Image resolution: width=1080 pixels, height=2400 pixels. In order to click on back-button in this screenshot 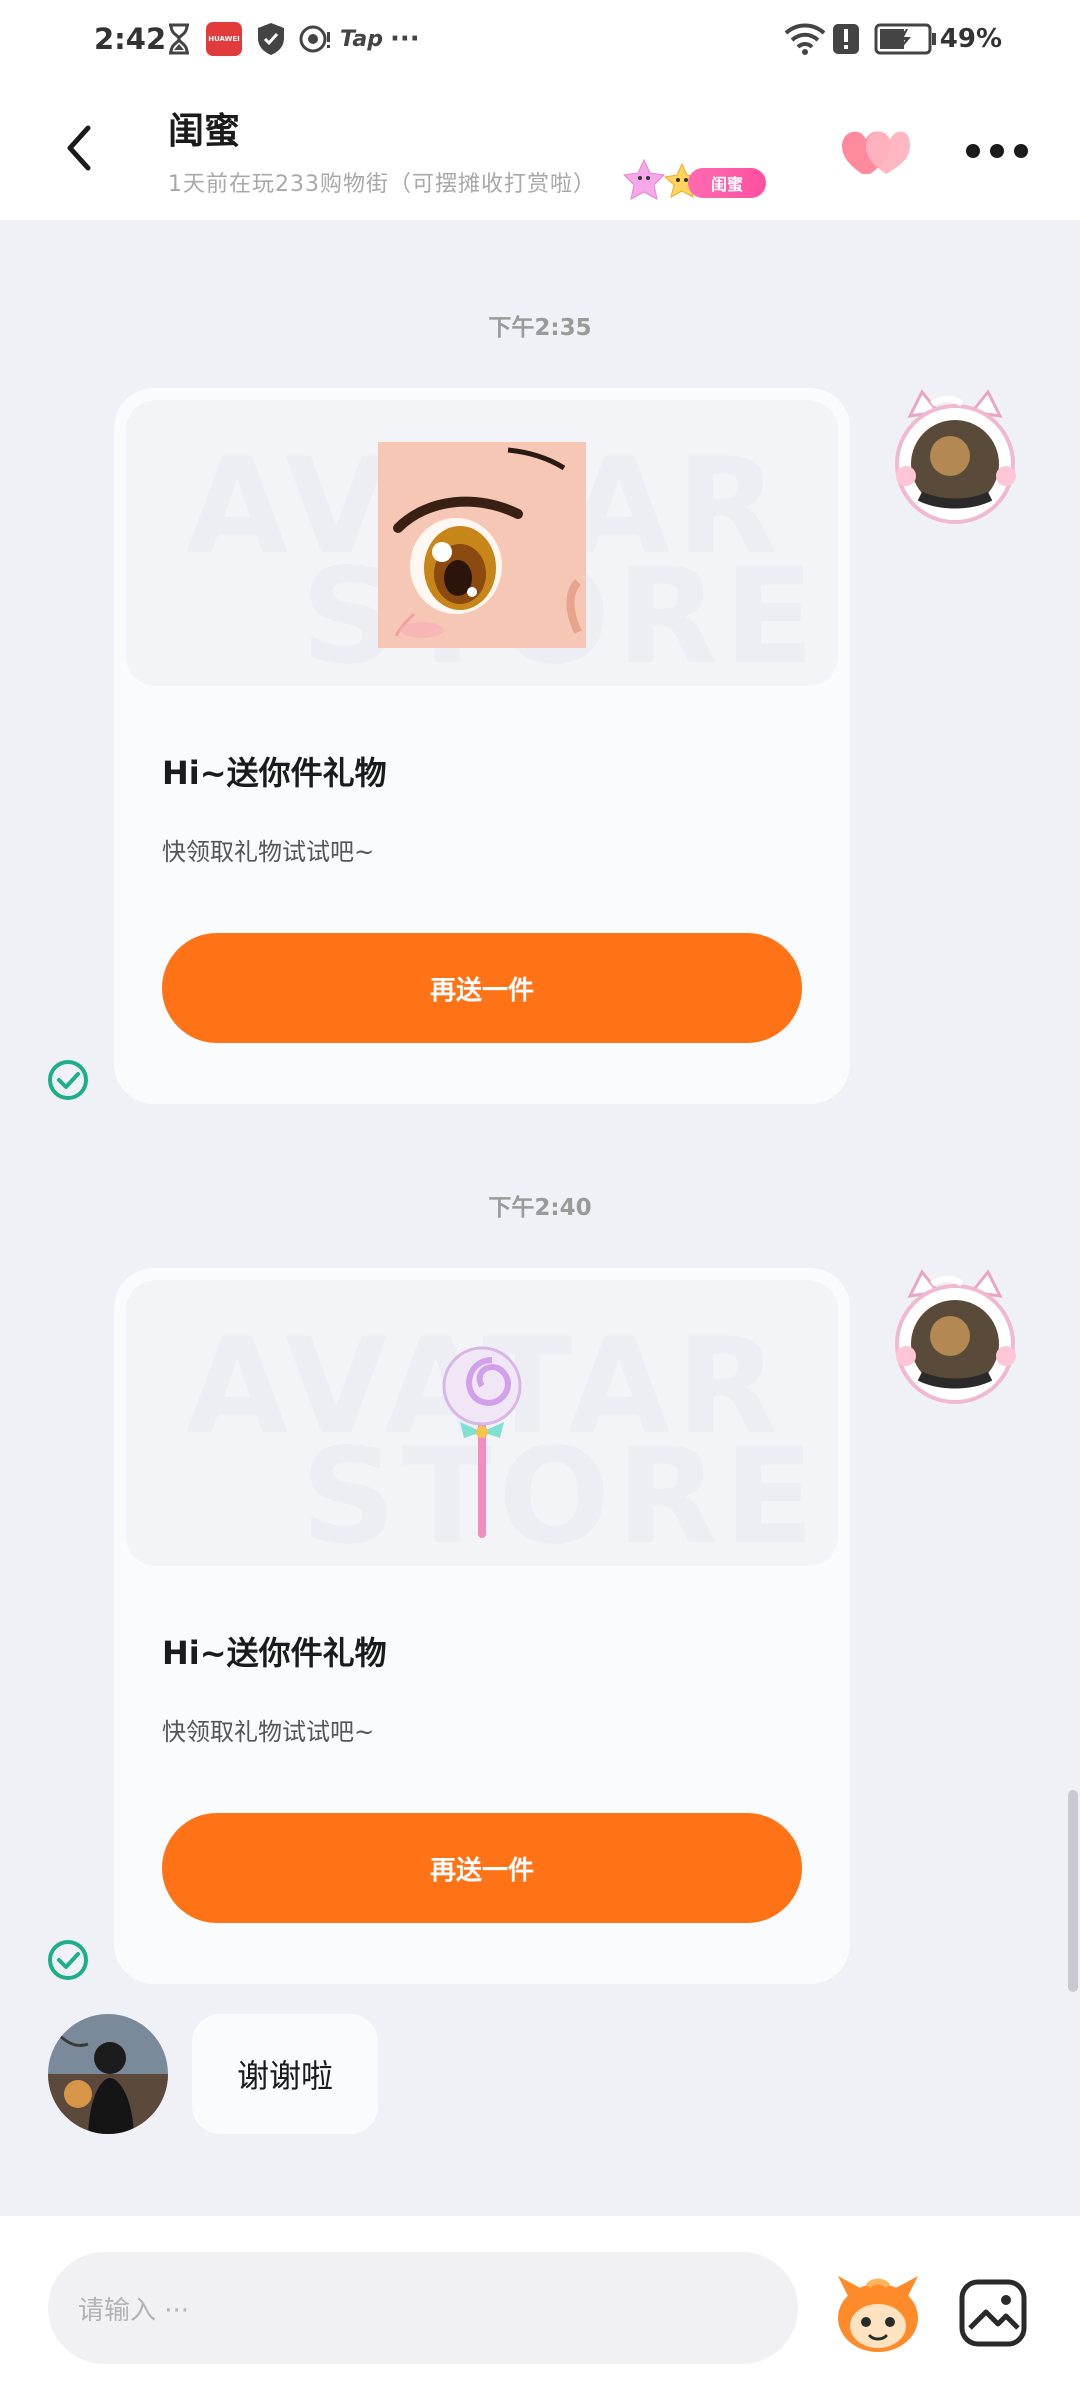, I will do `click(83, 148)`.